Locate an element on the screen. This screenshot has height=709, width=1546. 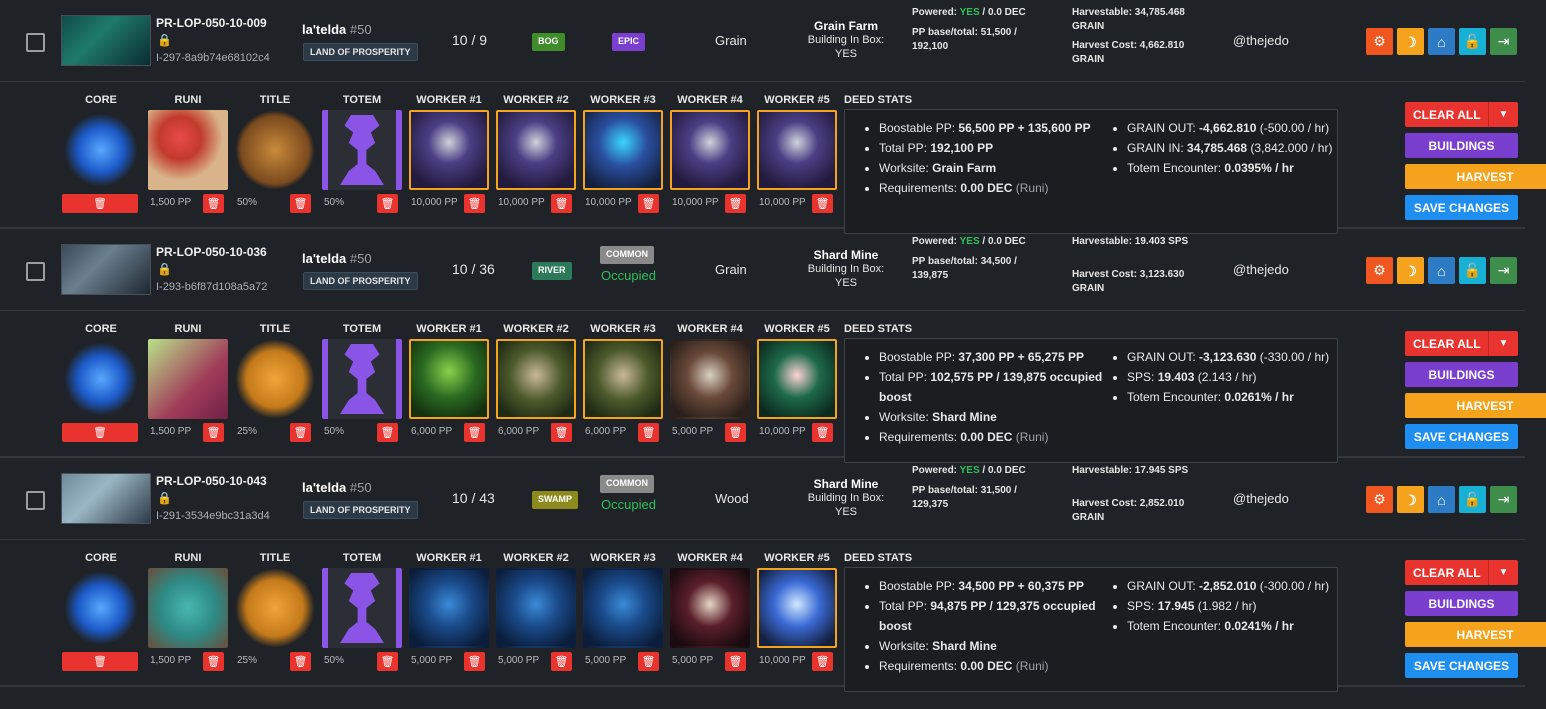
plot-id: PR-LOP-050-10-036 is located at coordinates (211, 252).